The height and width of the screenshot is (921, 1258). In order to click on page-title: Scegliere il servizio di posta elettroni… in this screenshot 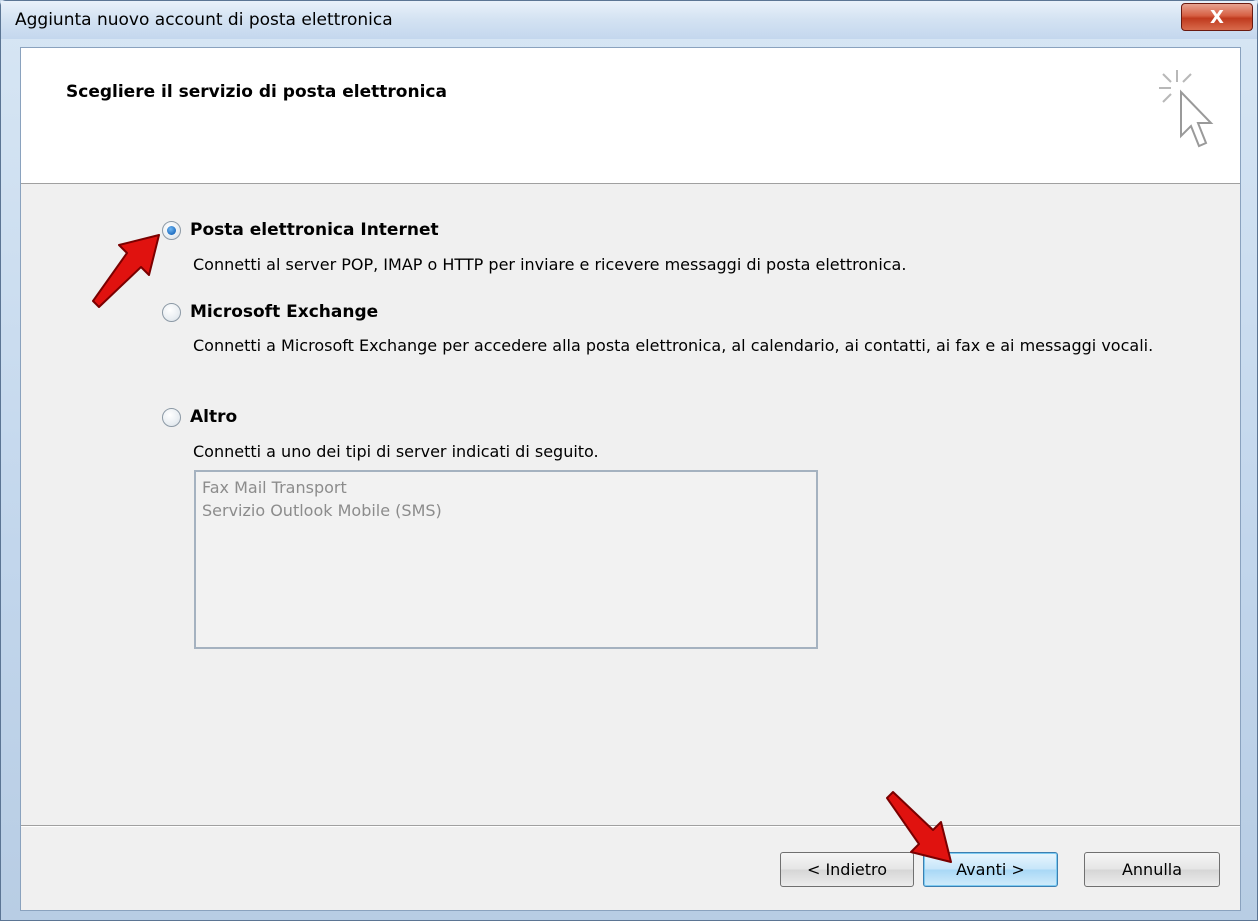, I will do `click(256, 92)`.